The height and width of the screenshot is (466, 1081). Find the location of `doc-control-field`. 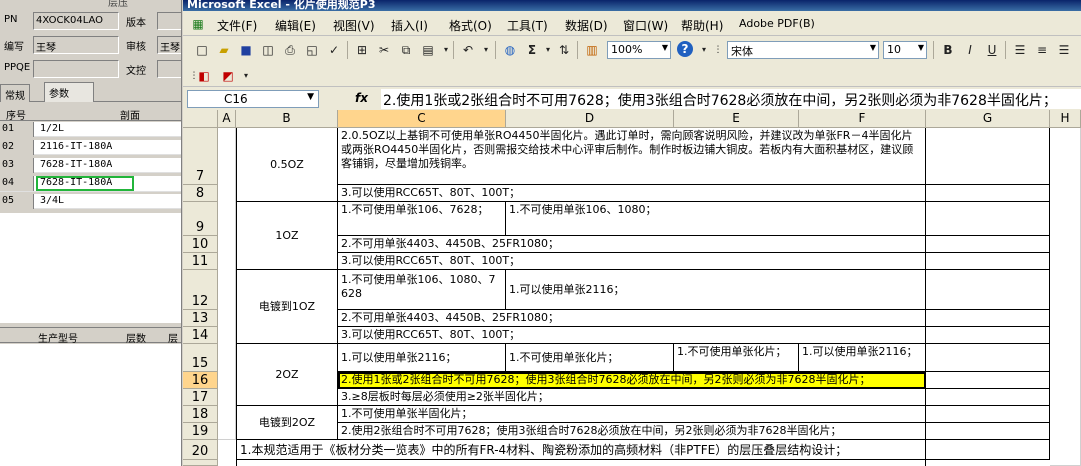

doc-control-field is located at coordinates (169, 69).